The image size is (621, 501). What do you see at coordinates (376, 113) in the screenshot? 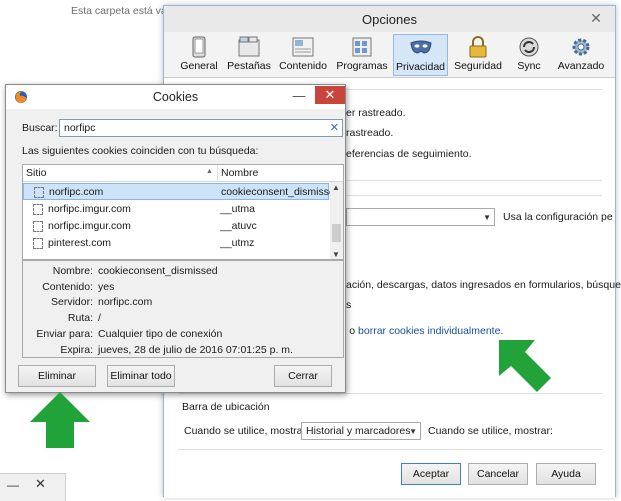
I see `tracking-option-1: er rastreado.` at bounding box center [376, 113].